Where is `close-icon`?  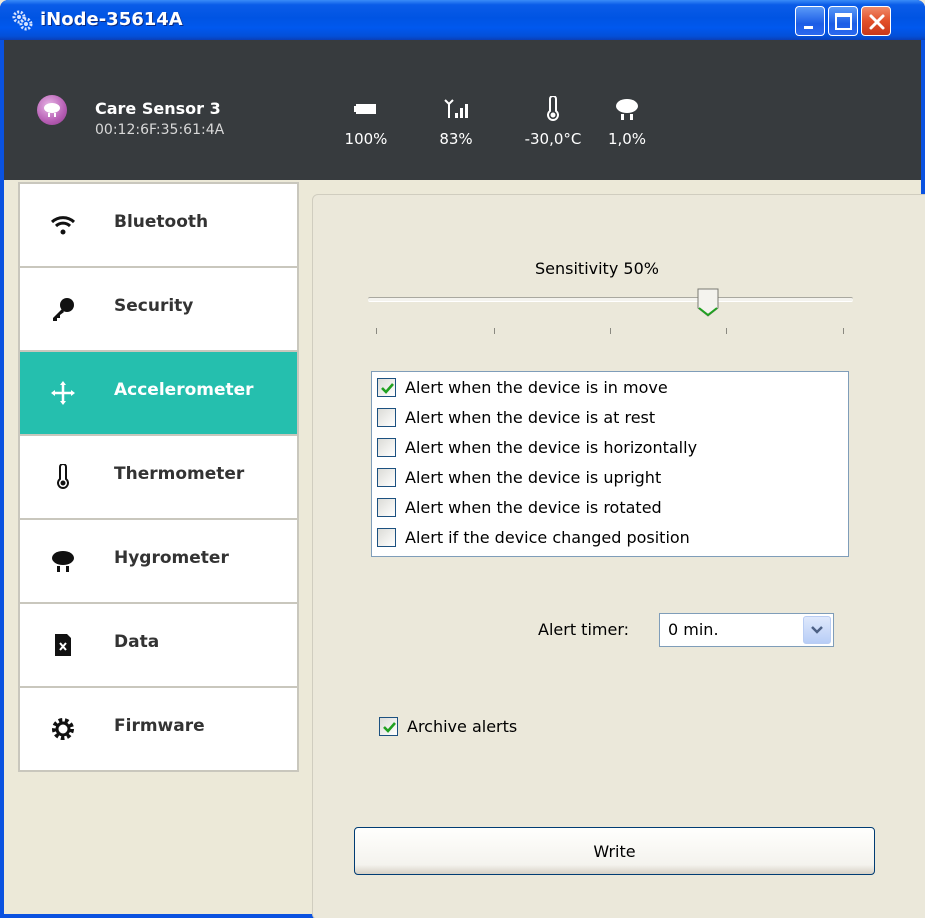 close-icon is located at coordinates (877, 22).